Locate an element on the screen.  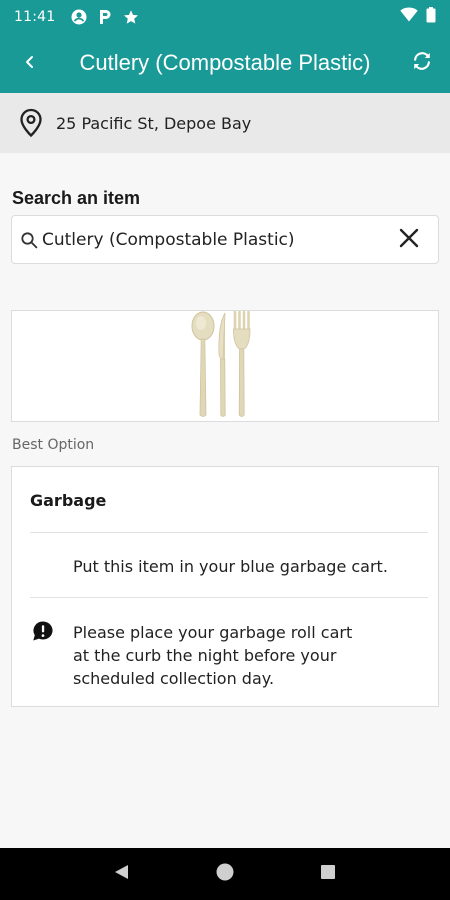
nav-back-triangle-icon is located at coordinates (122, 874).